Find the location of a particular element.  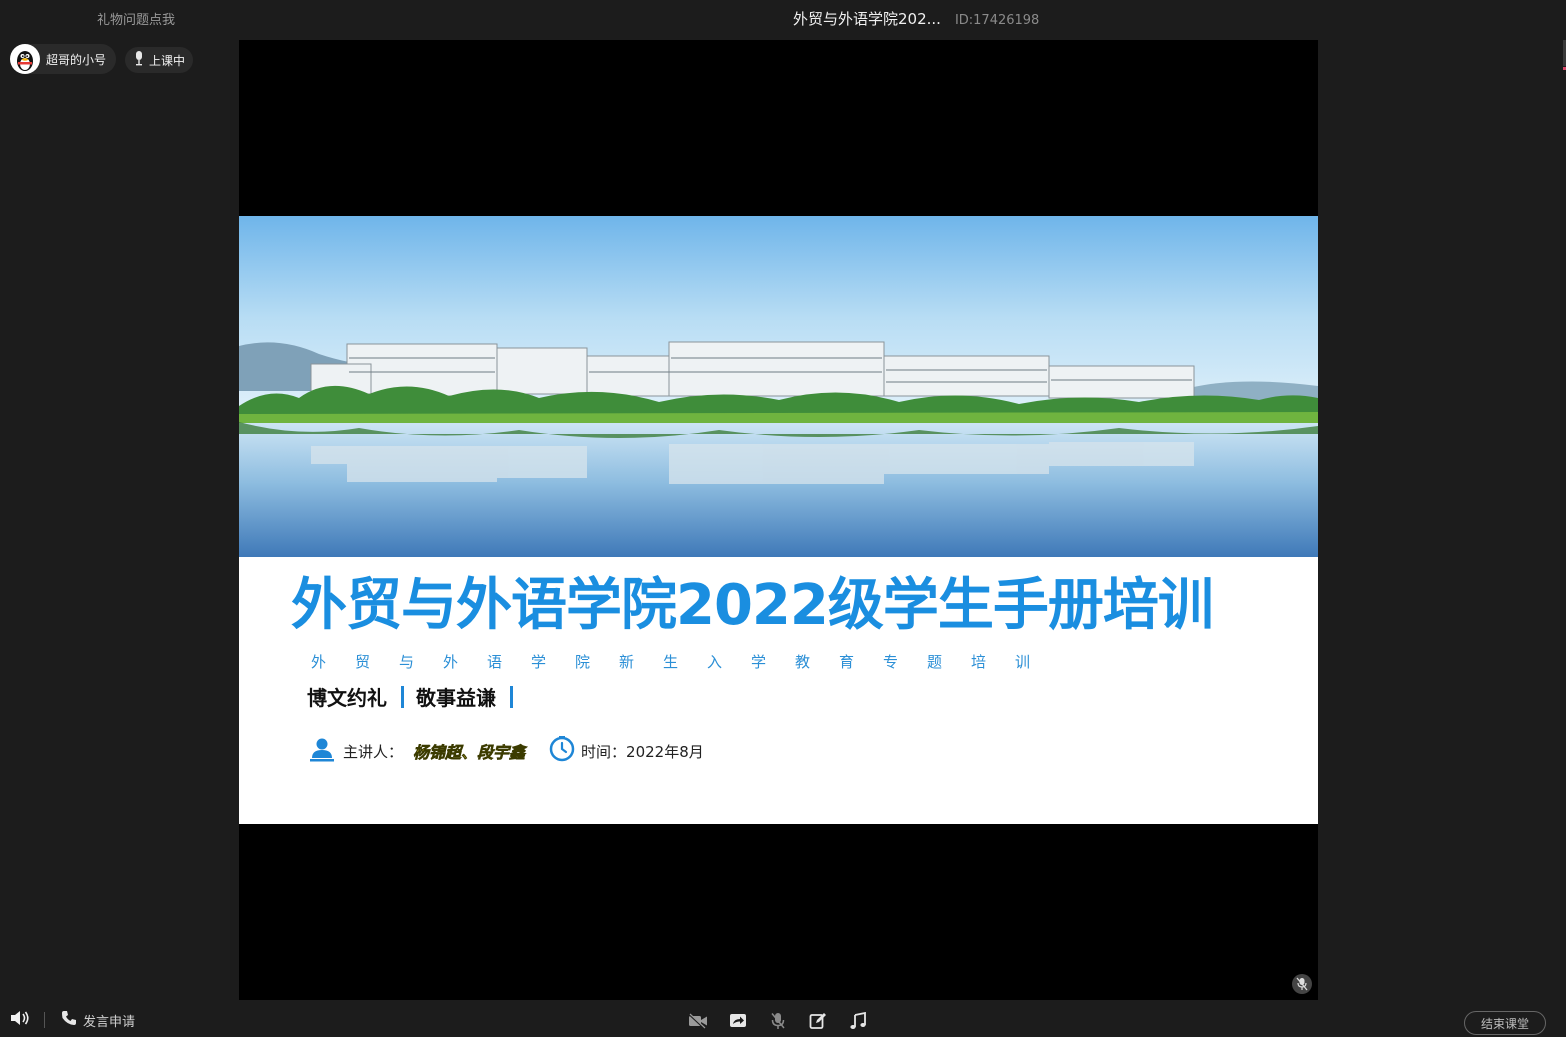

motto-1: 博文约礼 is located at coordinates (347, 698).